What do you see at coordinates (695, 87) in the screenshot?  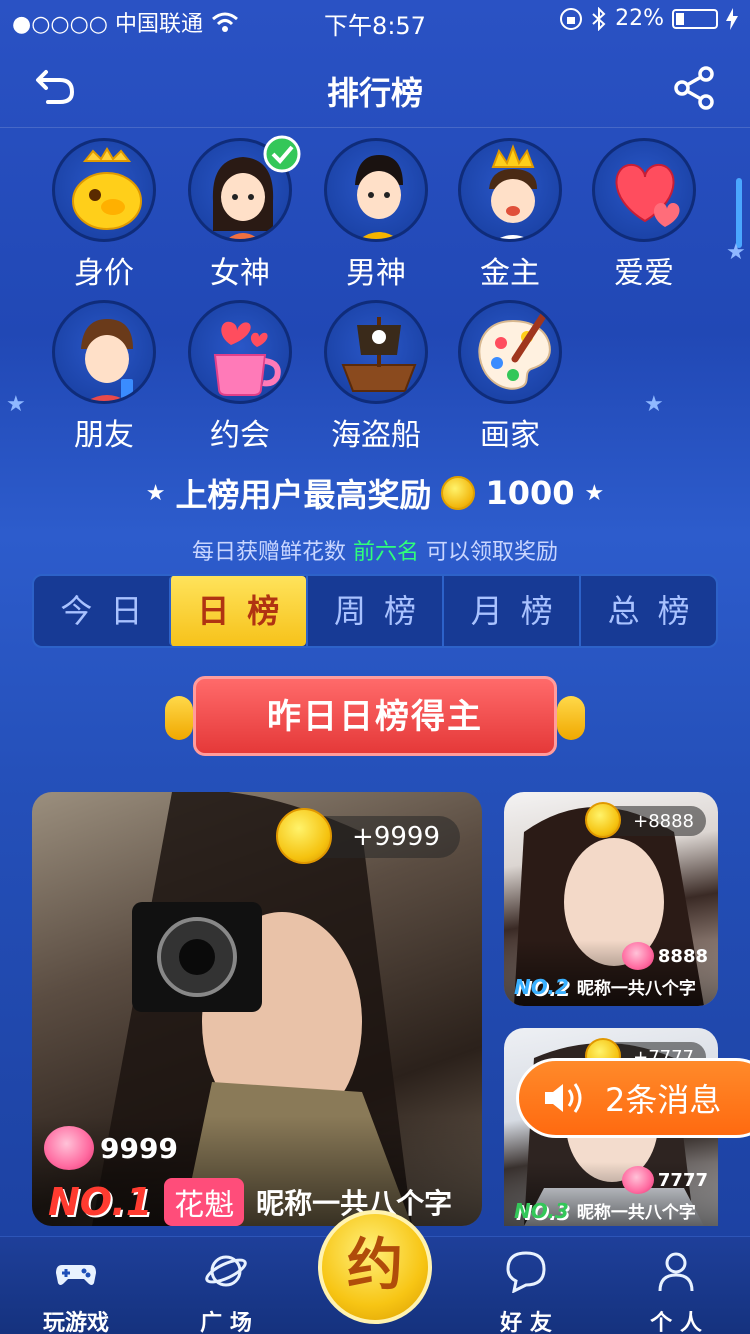 I see `share-icon` at bounding box center [695, 87].